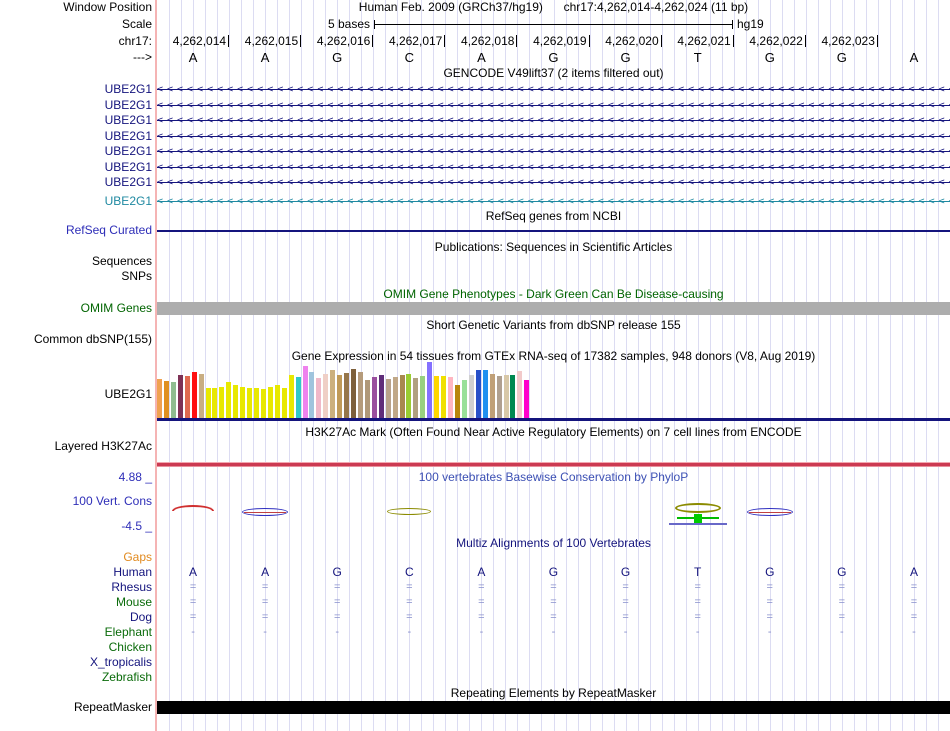  I want to click on repeatmasker-element-bar, so click(553, 707).